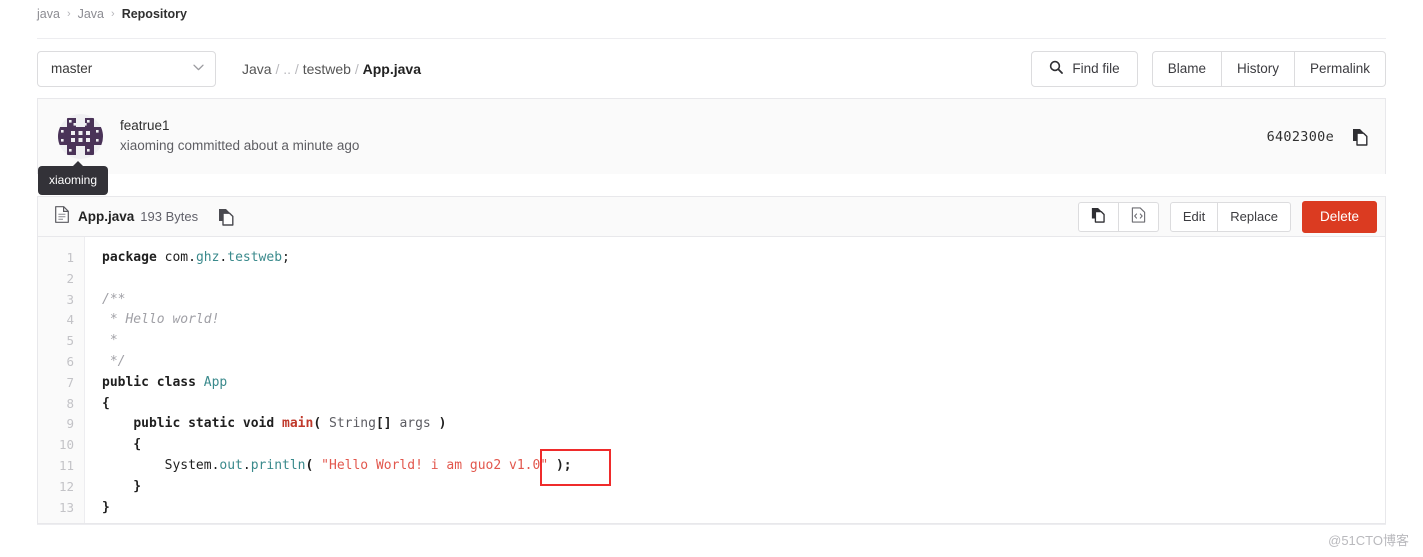  What do you see at coordinates (560, 465) in the screenshot?
I see `code-token: );` at bounding box center [560, 465].